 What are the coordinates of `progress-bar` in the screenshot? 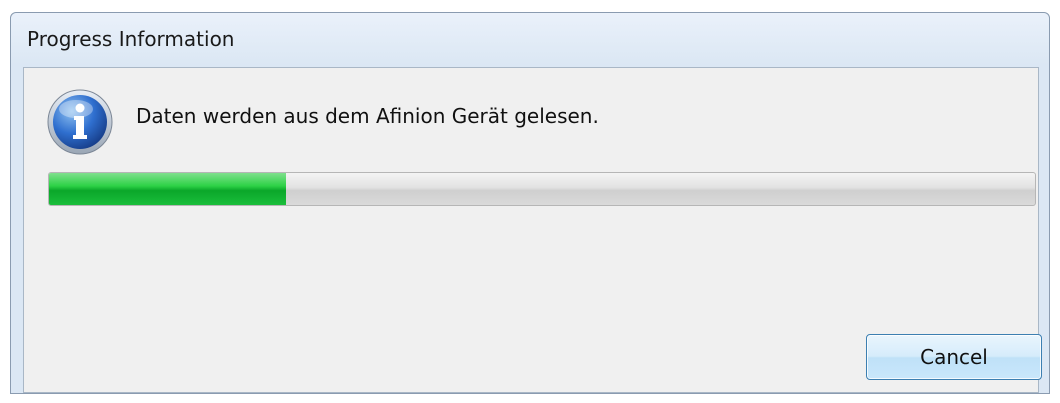 It's located at (542, 189).